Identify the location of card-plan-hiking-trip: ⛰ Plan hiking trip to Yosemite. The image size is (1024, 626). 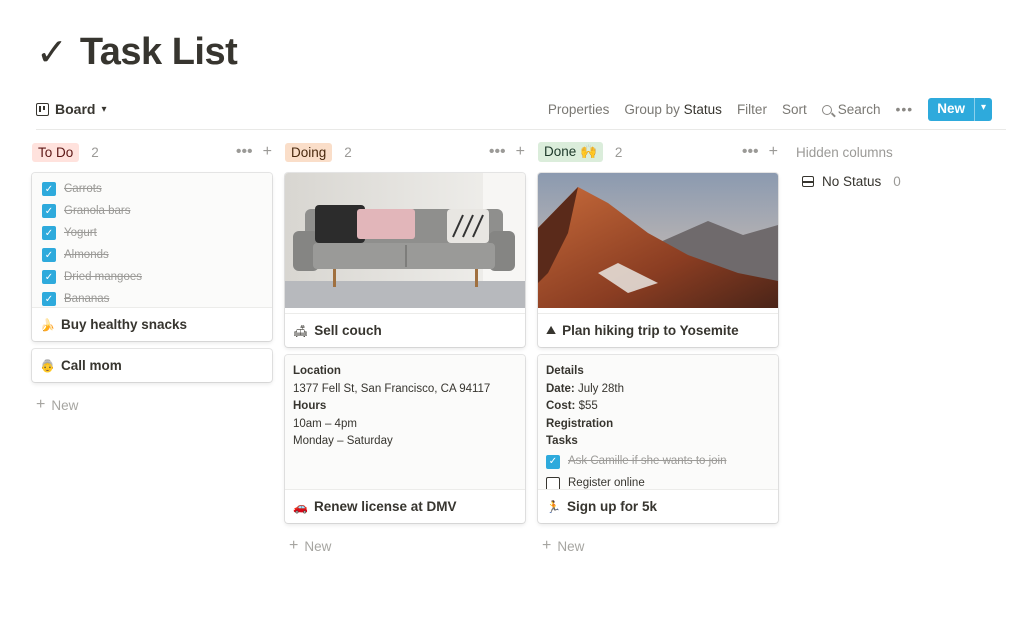
(658, 260).